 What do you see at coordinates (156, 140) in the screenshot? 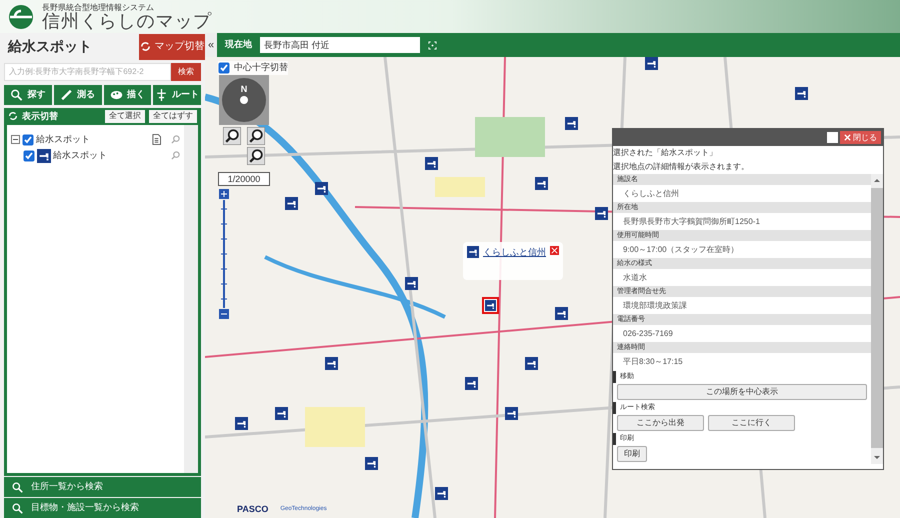
I see `document-icon` at bounding box center [156, 140].